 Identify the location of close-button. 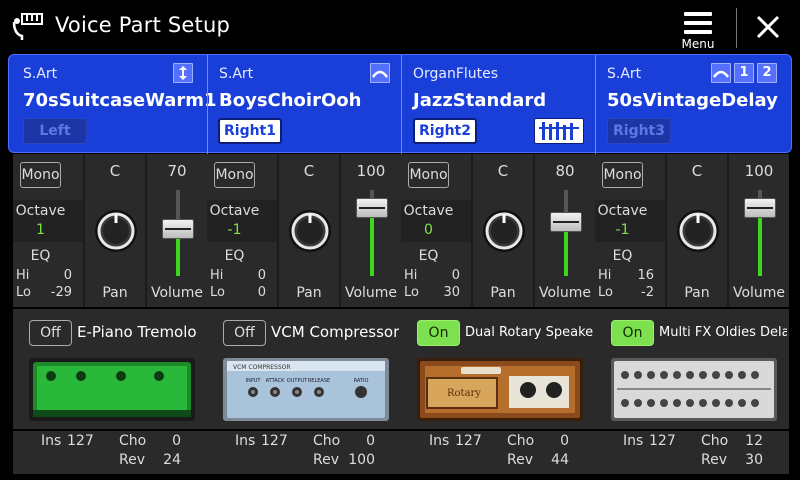
(768, 27).